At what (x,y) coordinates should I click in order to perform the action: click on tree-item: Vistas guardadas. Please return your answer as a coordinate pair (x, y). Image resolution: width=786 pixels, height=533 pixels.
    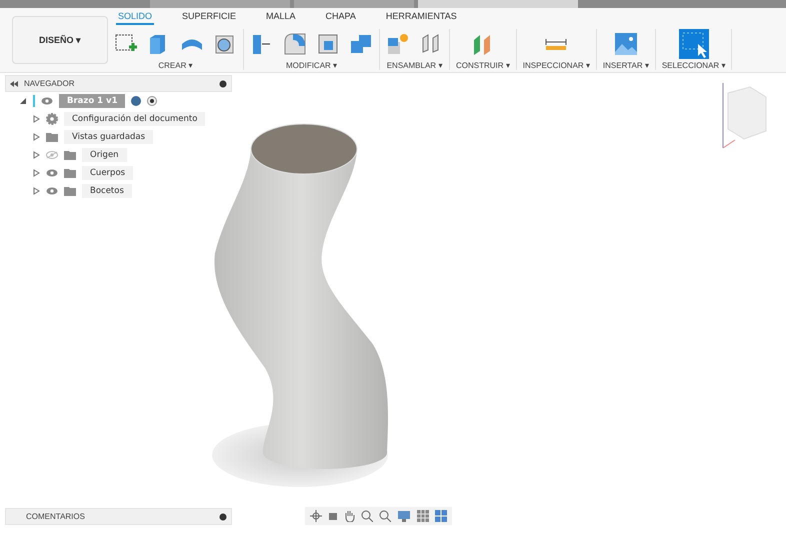
    Looking at the image, I should click on (109, 137).